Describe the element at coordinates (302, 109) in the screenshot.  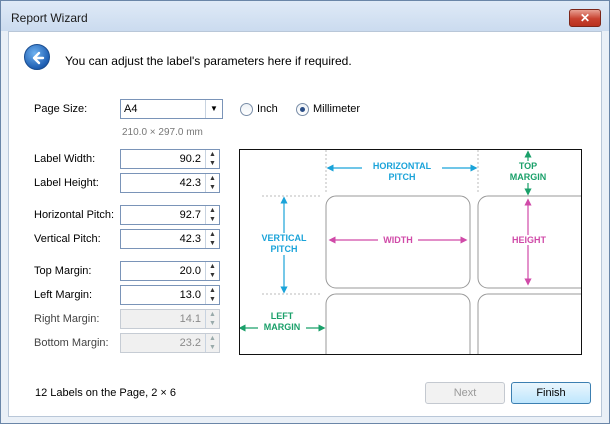
I see `millimeter-radio` at that location.